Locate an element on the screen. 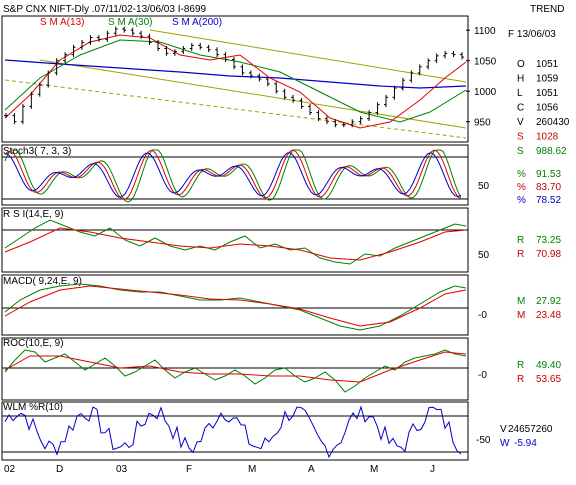  stoch-d-label: % is located at coordinates (521, 187).